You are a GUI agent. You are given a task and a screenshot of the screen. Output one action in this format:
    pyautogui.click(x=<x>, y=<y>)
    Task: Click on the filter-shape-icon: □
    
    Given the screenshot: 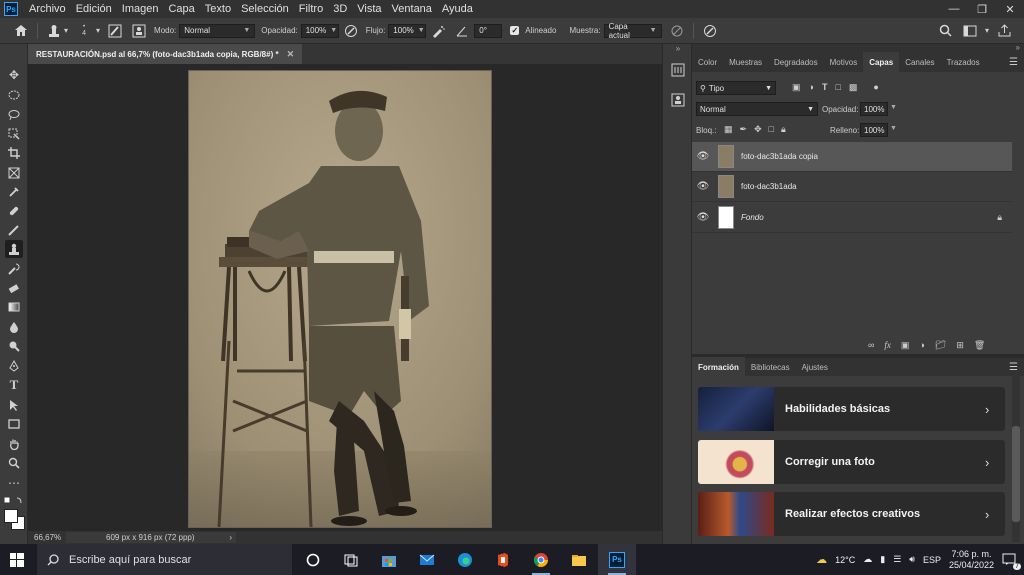 What is the action you would take?
    pyautogui.click(x=837, y=87)
    